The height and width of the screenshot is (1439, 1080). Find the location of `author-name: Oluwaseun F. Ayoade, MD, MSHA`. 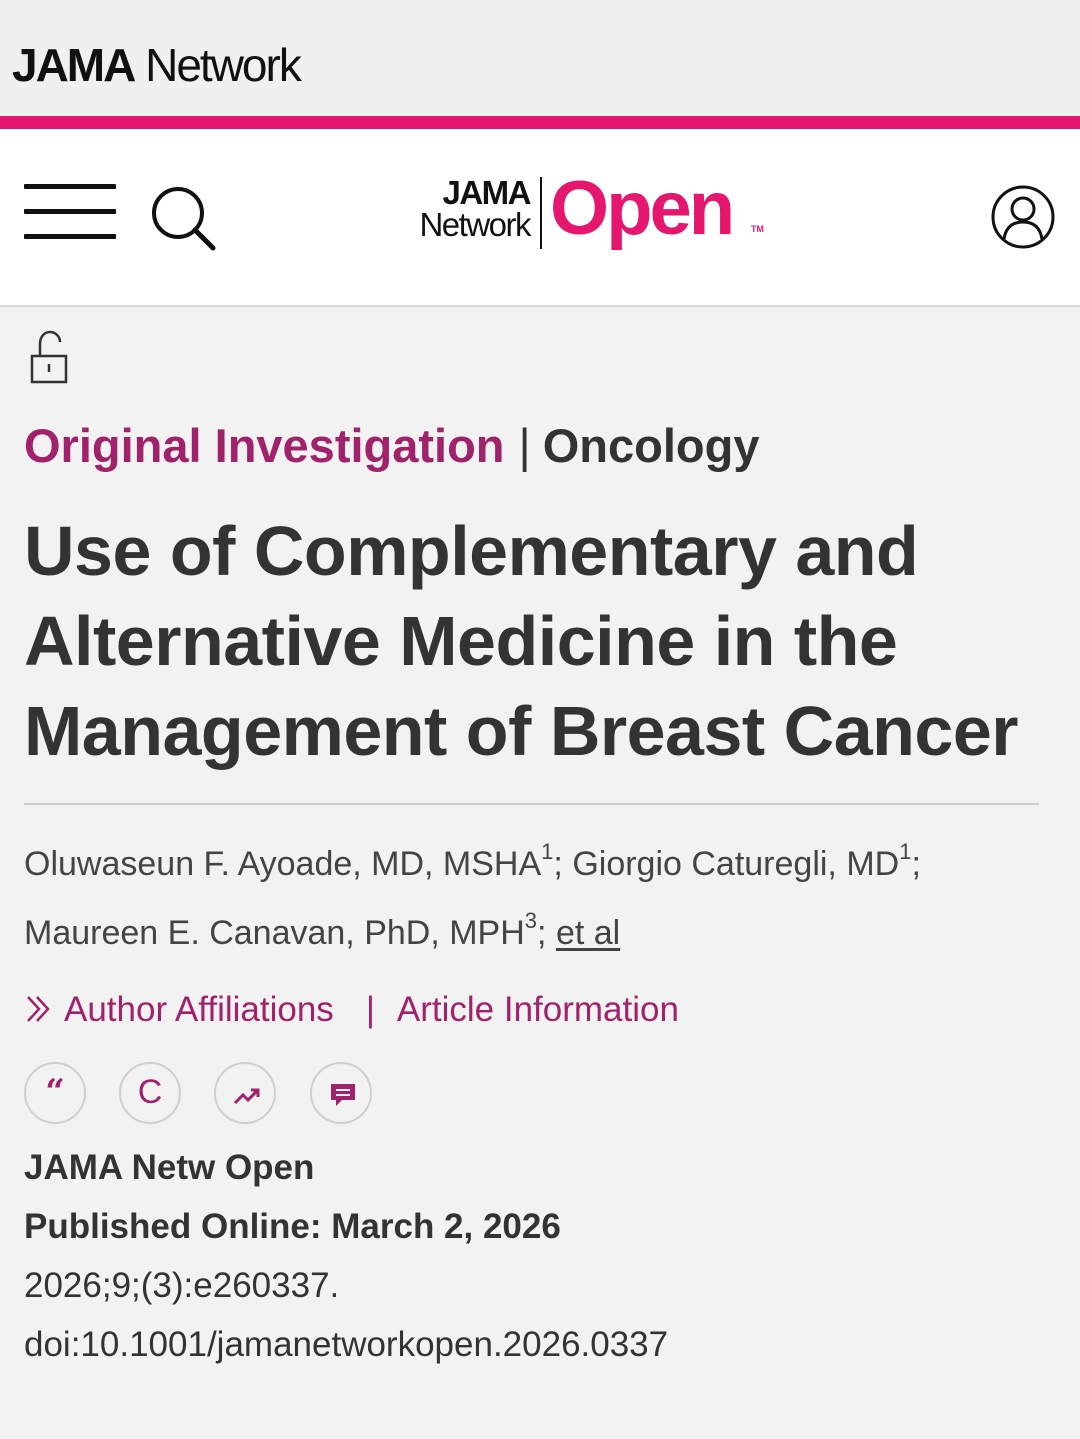

author-name: Oluwaseun F. Ayoade, MD, MSHA is located at coordinates (282, 864).